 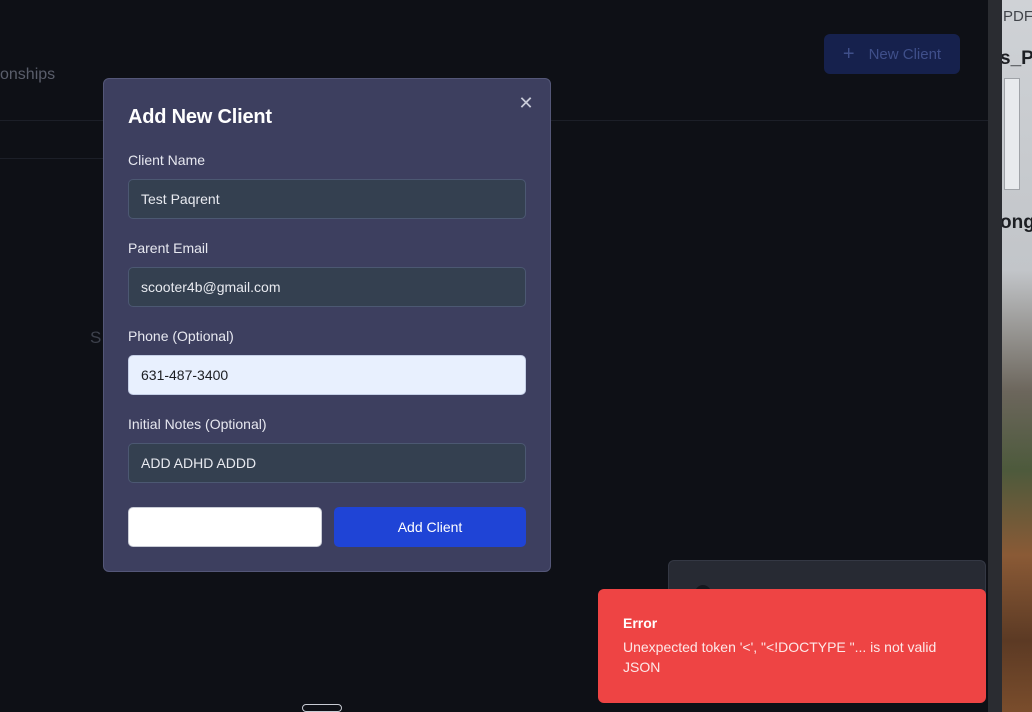 I want to click on client-name-label: Client Name, so click(x=167, y=160).